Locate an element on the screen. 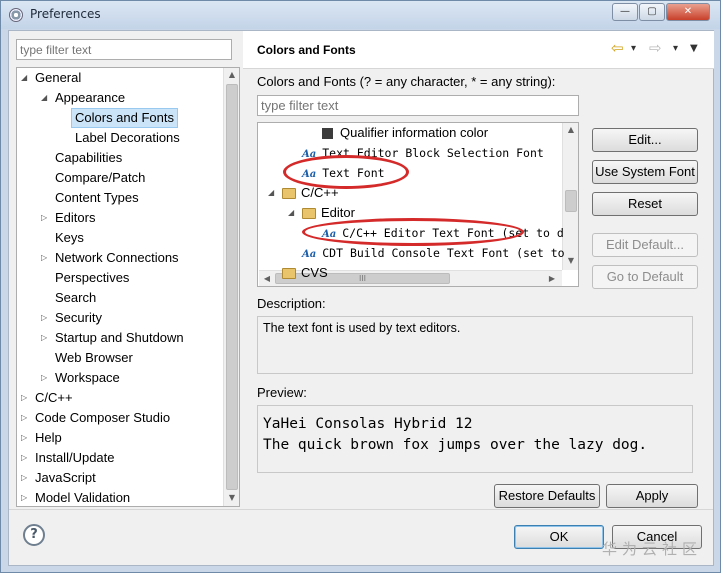 The image size is (721, 573). preview-line-font-name: YaHei Consolas Hybrid 12 is located at coordinates (368, 424).